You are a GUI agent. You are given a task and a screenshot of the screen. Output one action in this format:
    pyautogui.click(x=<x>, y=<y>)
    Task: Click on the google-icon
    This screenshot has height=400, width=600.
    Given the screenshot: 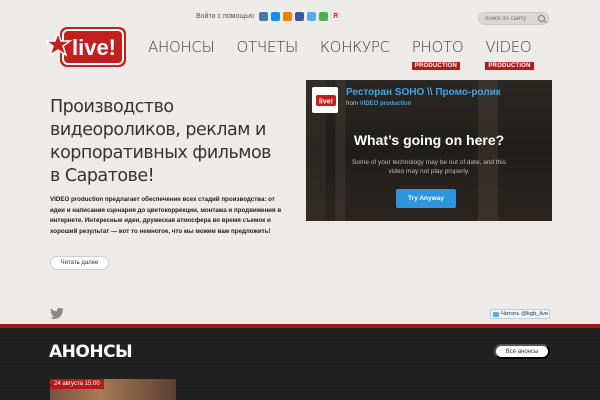 What is the action you would take?
    pyautogui.click(x=324, y=16)
    